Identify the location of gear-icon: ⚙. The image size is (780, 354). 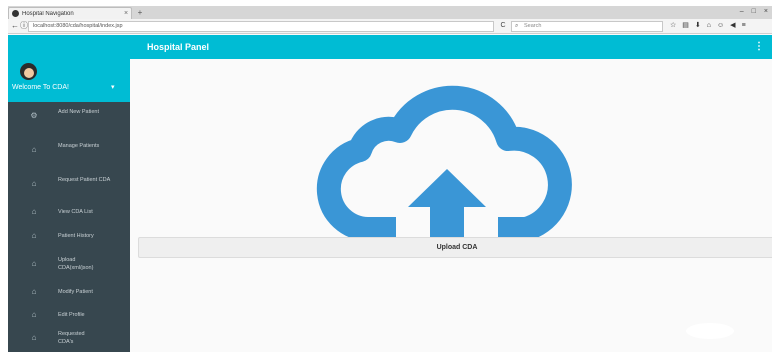
(34, 115).